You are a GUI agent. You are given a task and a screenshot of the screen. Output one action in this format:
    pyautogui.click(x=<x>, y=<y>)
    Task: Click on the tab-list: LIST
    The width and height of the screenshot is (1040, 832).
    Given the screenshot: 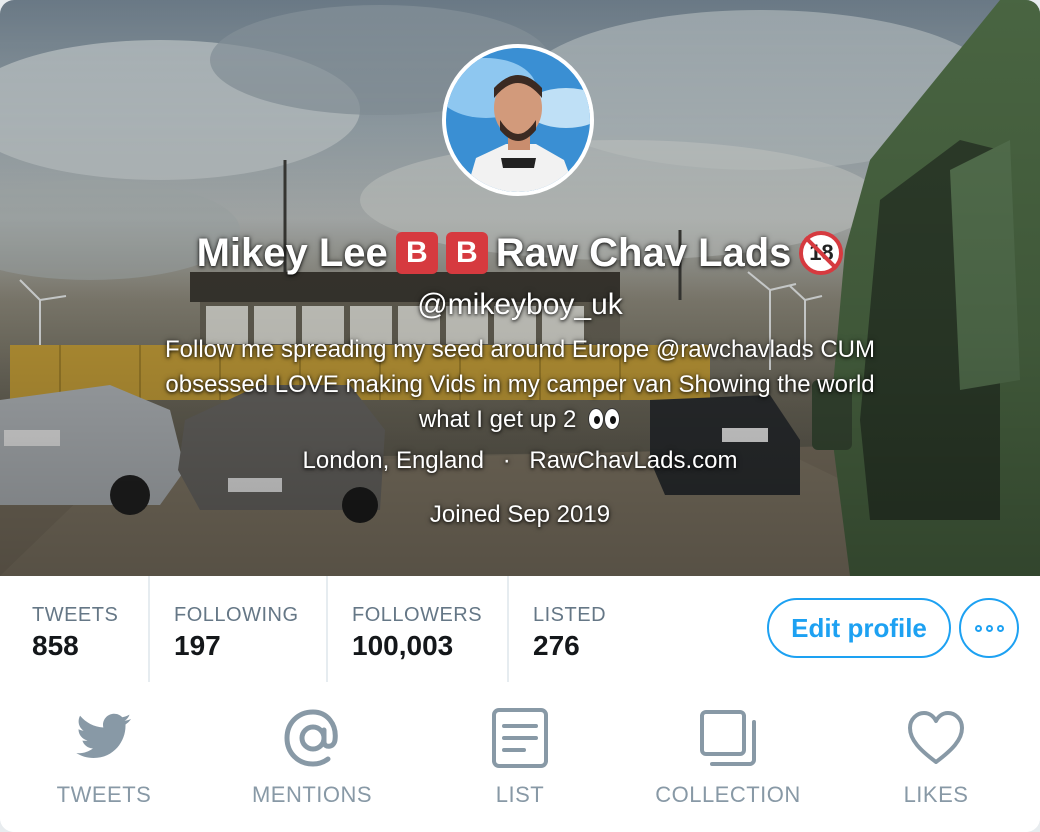 What is the action you would take?
    pyautogui.click(x=520, y=757)
    